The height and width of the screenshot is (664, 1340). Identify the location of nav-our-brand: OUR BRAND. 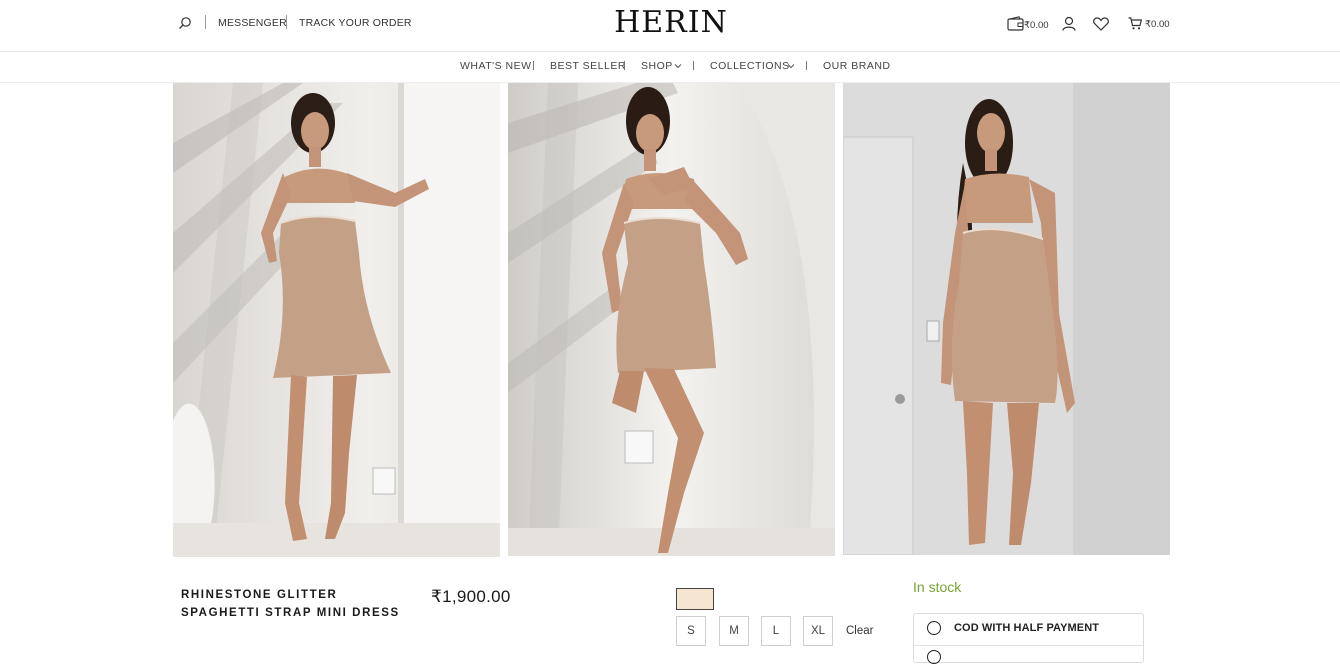
(857, 66).